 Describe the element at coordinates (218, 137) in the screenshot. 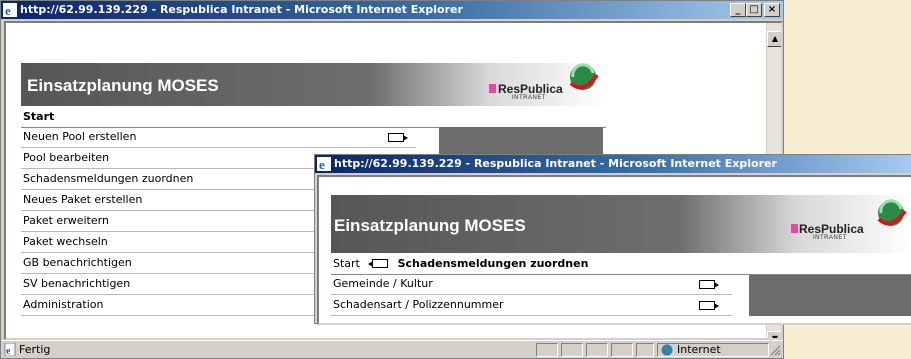

I see `menu-item-neuer-pool: Neuen Pool erstellen` at that location.